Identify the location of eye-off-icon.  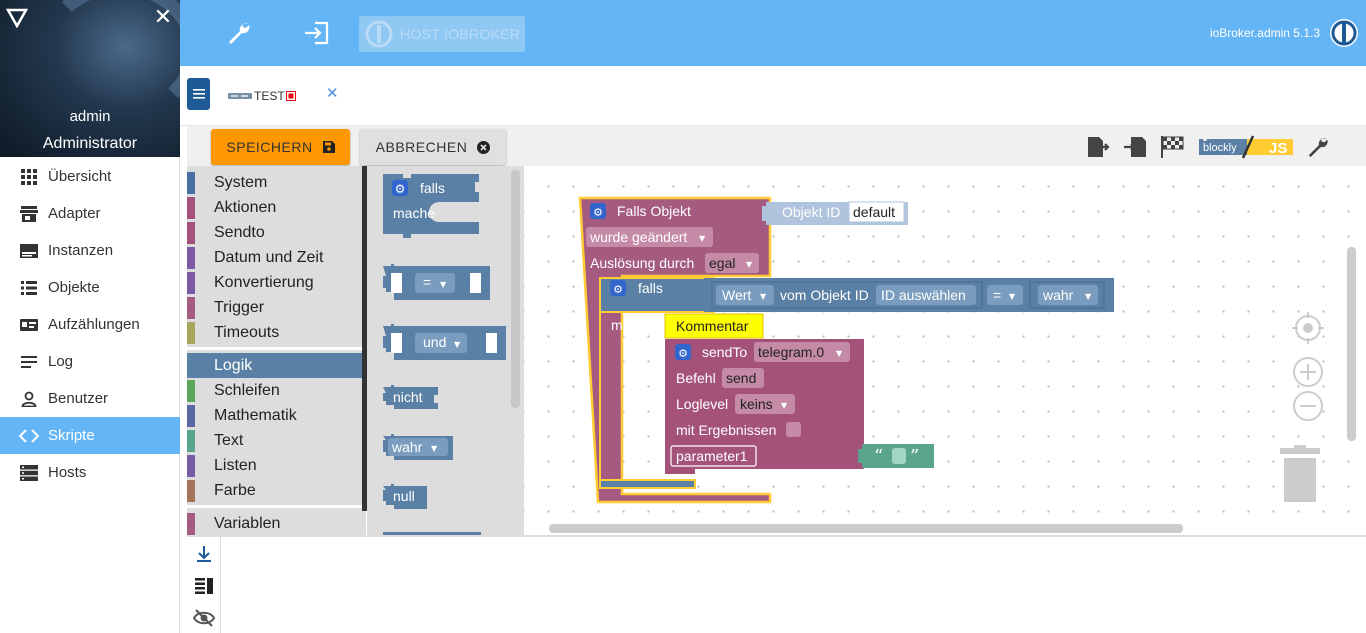
(204, 618).